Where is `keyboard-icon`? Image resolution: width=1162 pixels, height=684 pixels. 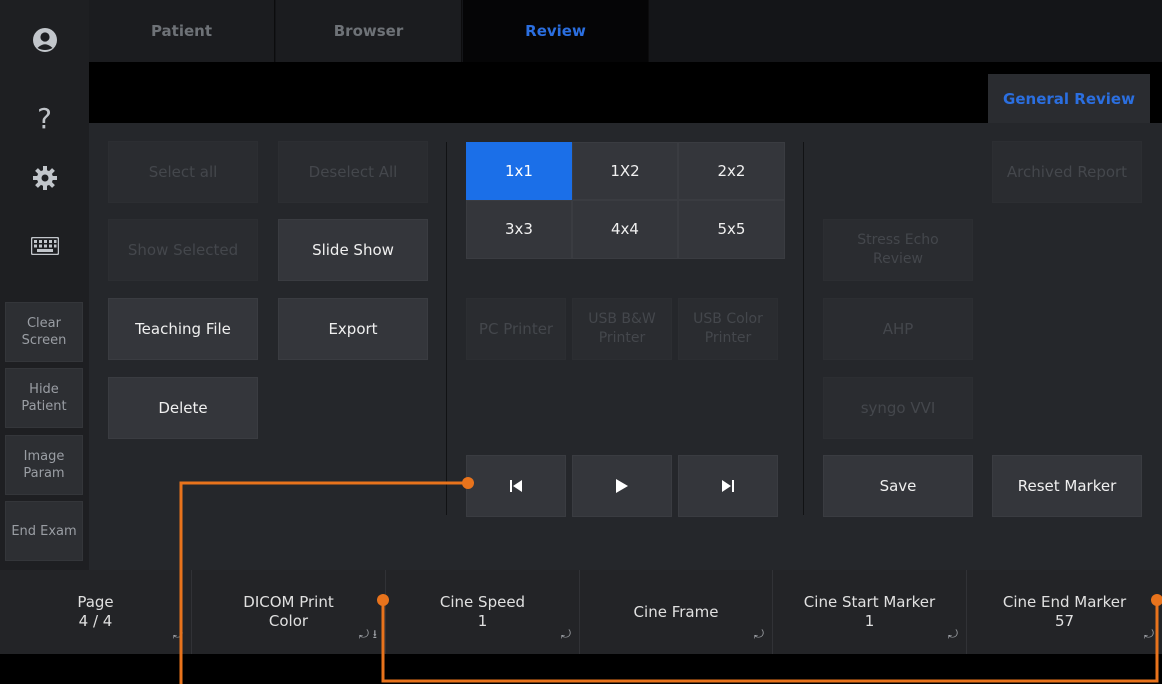
keyboard-icon is located at coordinates (44, 246).